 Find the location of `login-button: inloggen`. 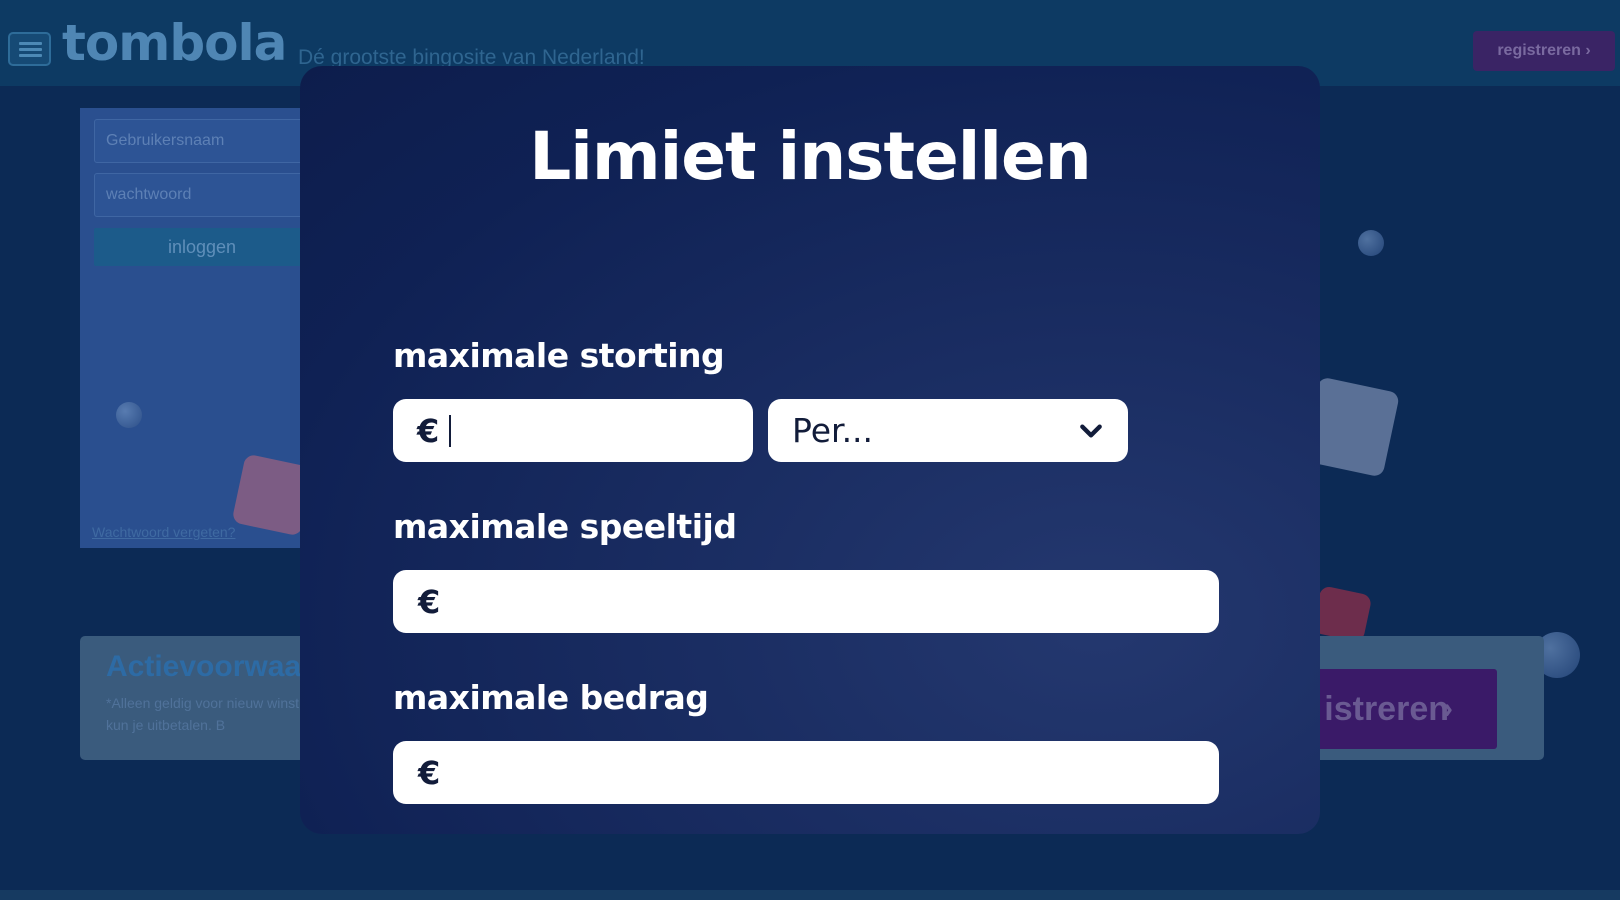

login-button: inloggen is located at coordinates (202, 247).